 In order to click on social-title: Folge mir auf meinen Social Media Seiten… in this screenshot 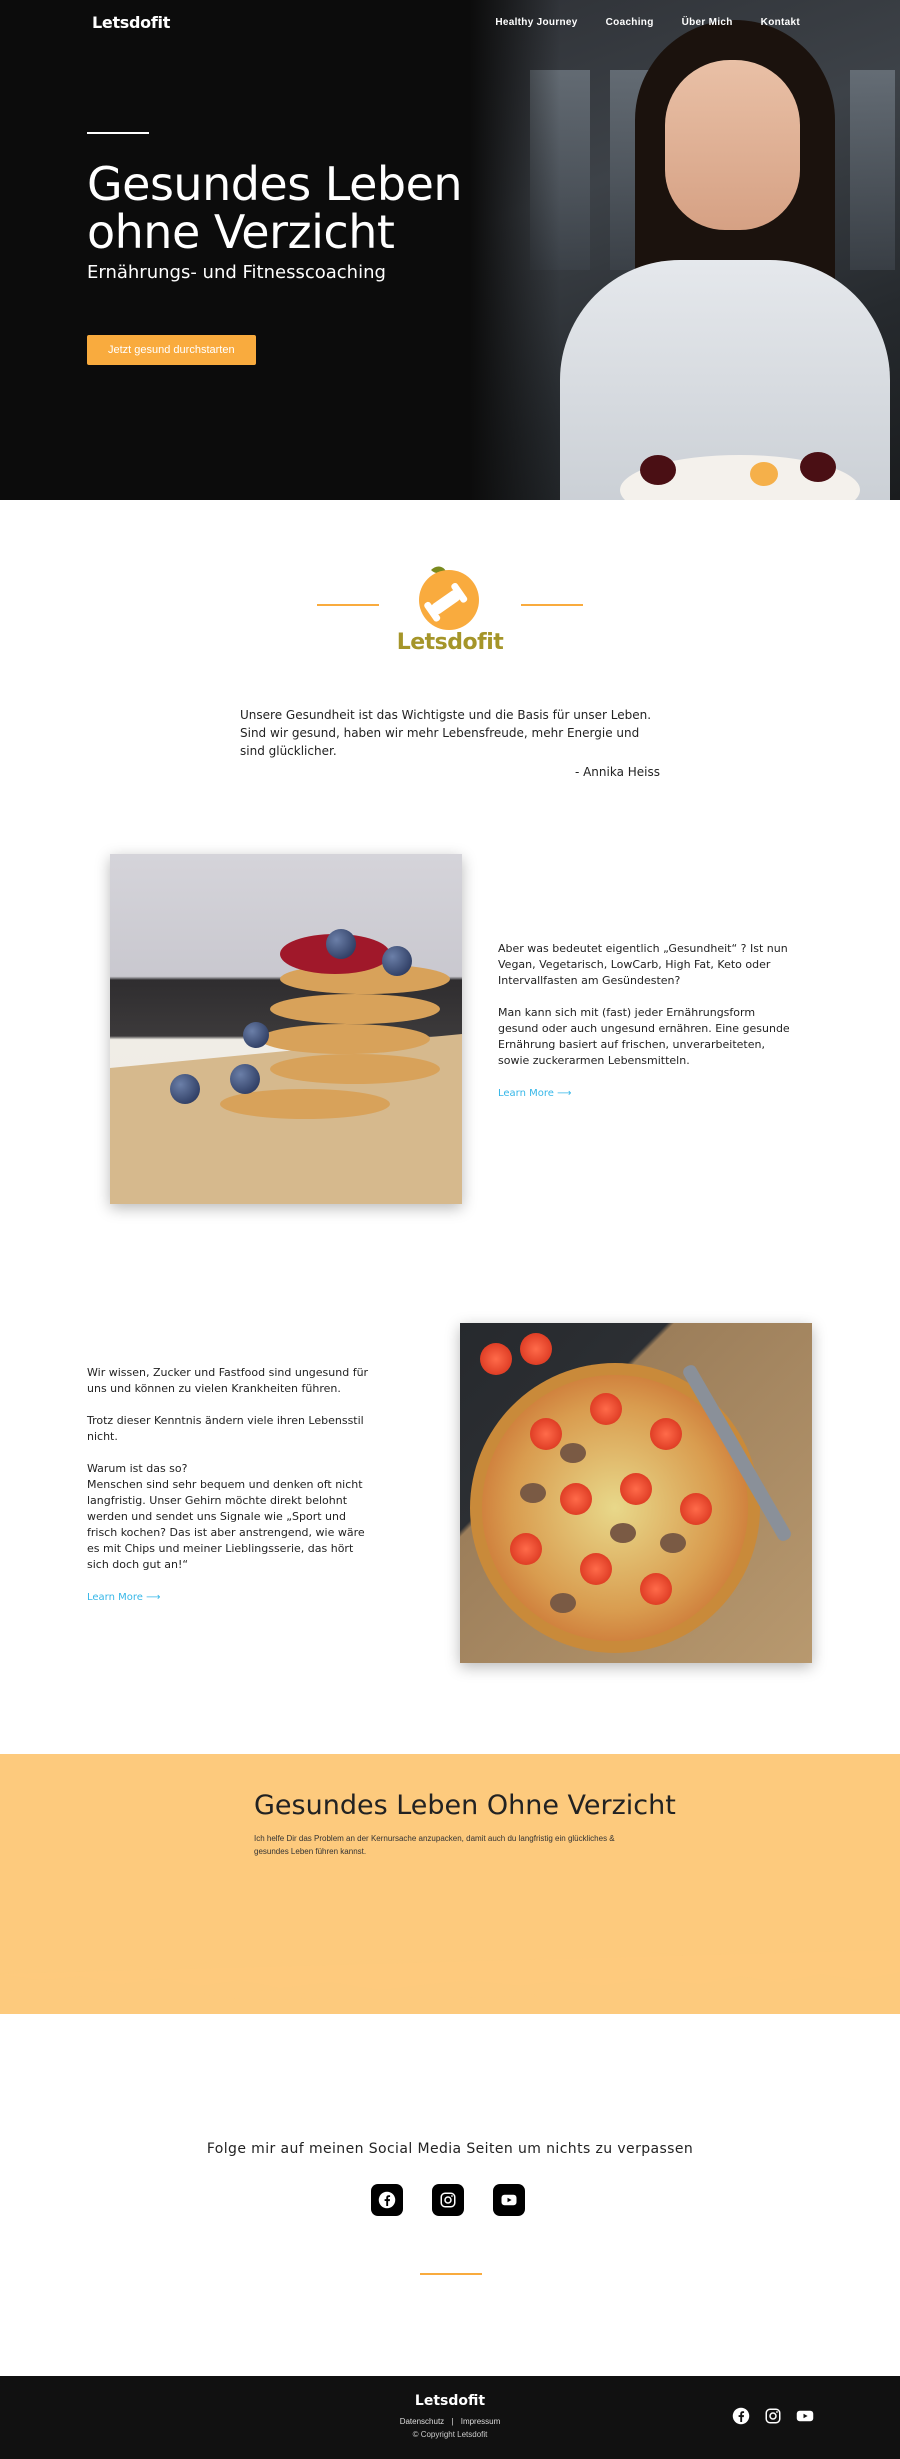, I will do `click(450, 2149)`.